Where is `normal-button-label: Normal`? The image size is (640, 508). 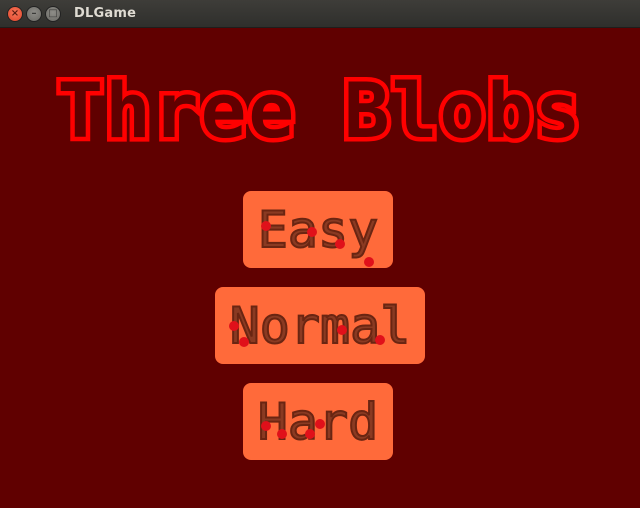 normal-button-label: Normal is located at coordinates (320, 326).